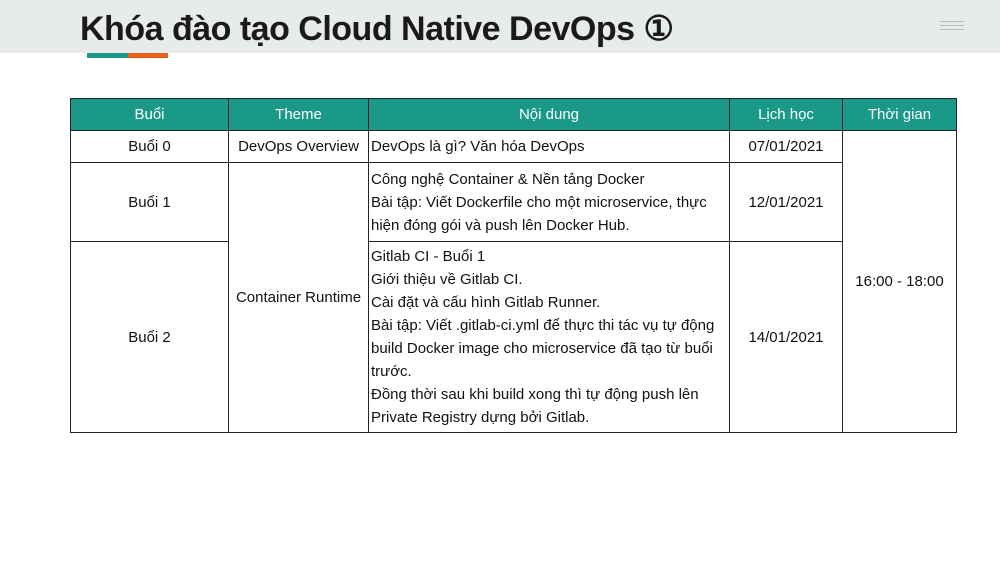 This screenshot has width=1000, height=562. Describe the element at coordinates (298, 297) in the screenshot. I see `theme-cell: Container Runtime` at that location.